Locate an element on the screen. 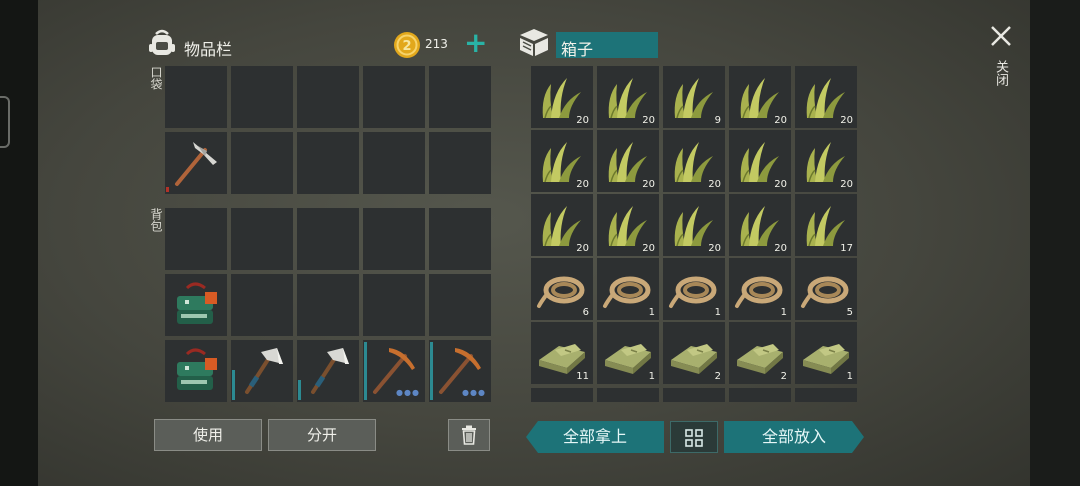 The height and width of the screenshot is (486, 1080). item-count: 6 is located at coordinates (585, 312).